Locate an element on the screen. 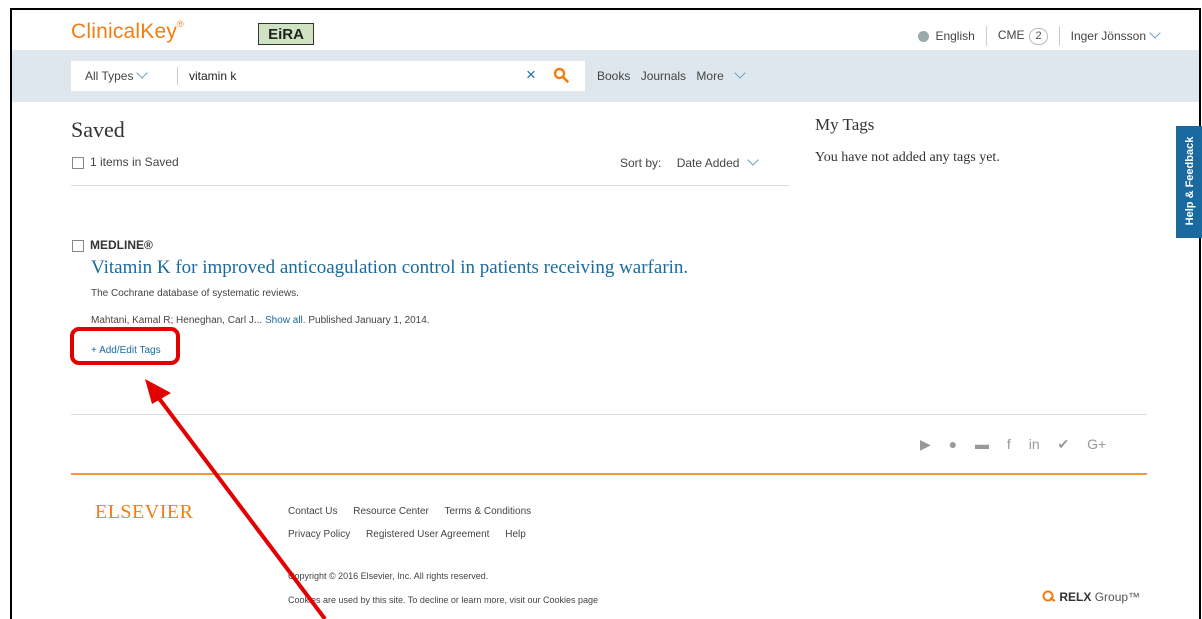  search-input: vitamin k is located at coordinates (212, 76).